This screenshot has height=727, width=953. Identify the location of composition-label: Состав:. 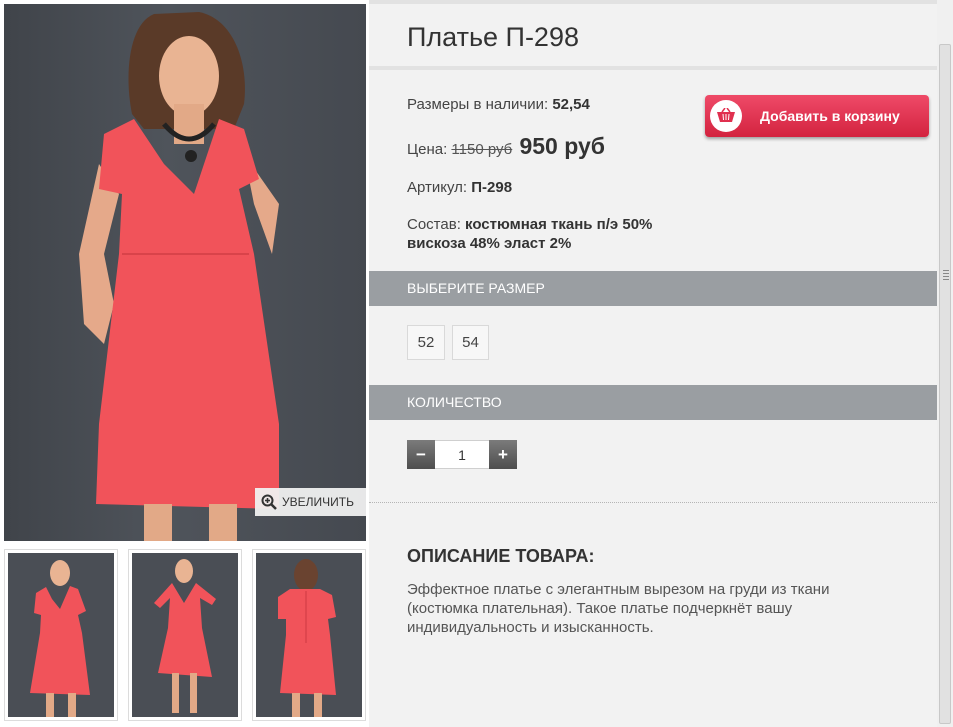
(434, 224).